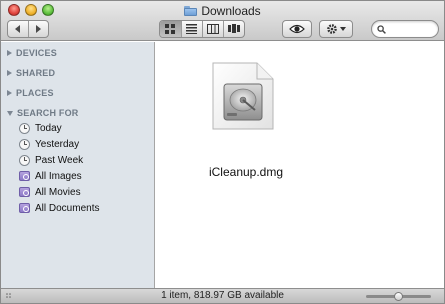 The width and height of the screenshot is (445, 304). What do you see at coordinates (191, 11) in the screenshot?
I see `folder-icon` at bounding box center [191, 11].